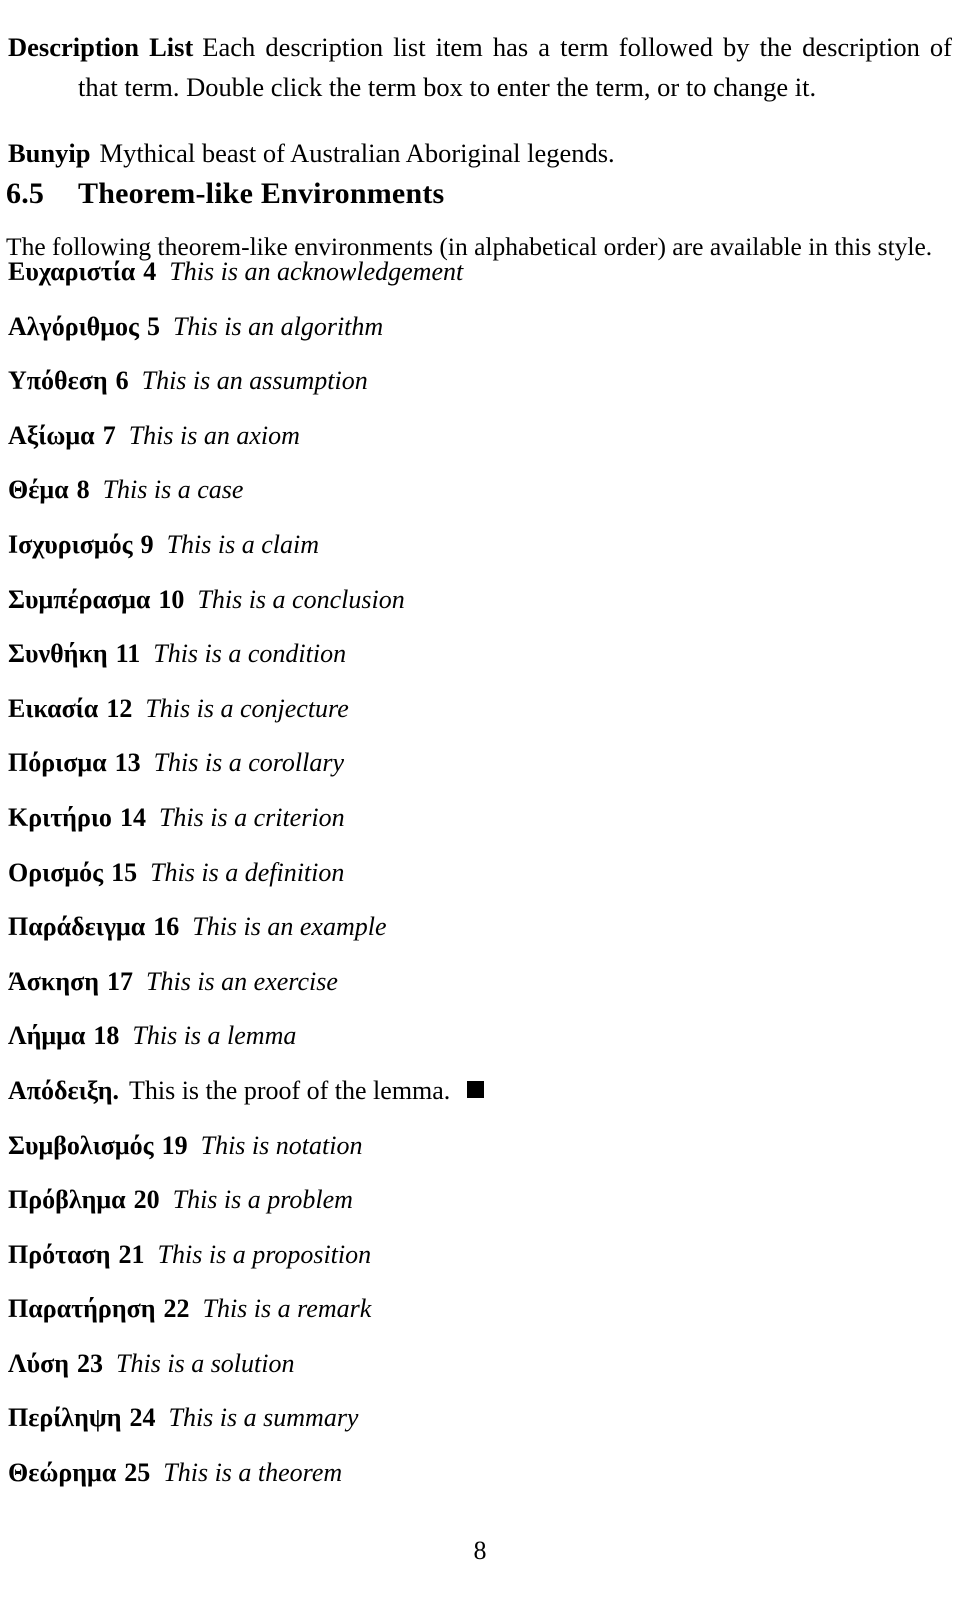 The image size is (960, 1600). Describe the element at coordinates (67, 1200) in the screenshot. I see `theorem-label: Πρόβλημα` at that location.